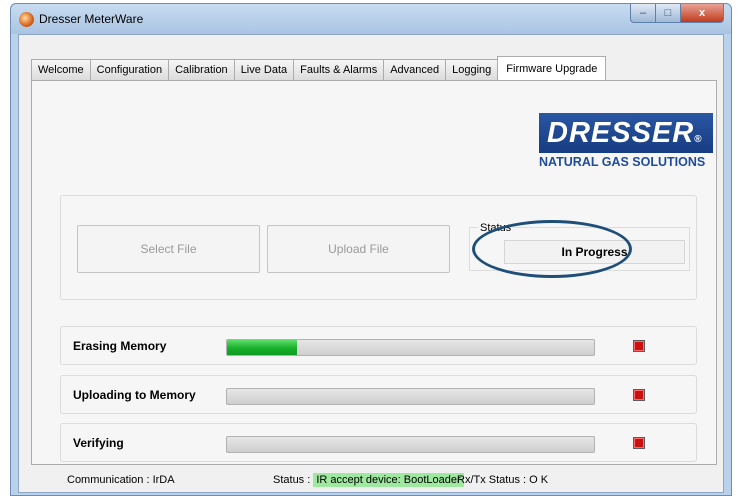 This screenshot has height=496, width=742. Describe the element at coordinates (643, 13) in the screenshot. I see `minimize-button: –` at that location.